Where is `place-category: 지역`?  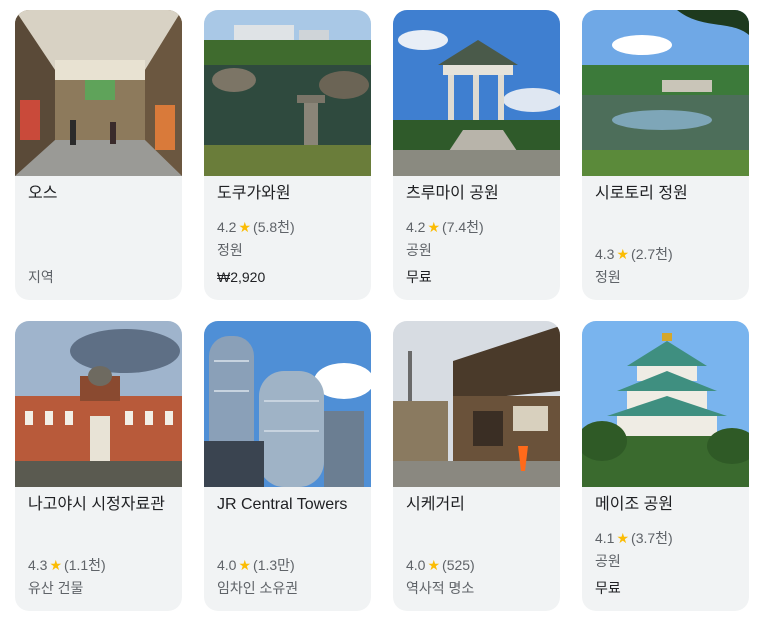 place-category: 지역 is located at coordinates (41, 277).